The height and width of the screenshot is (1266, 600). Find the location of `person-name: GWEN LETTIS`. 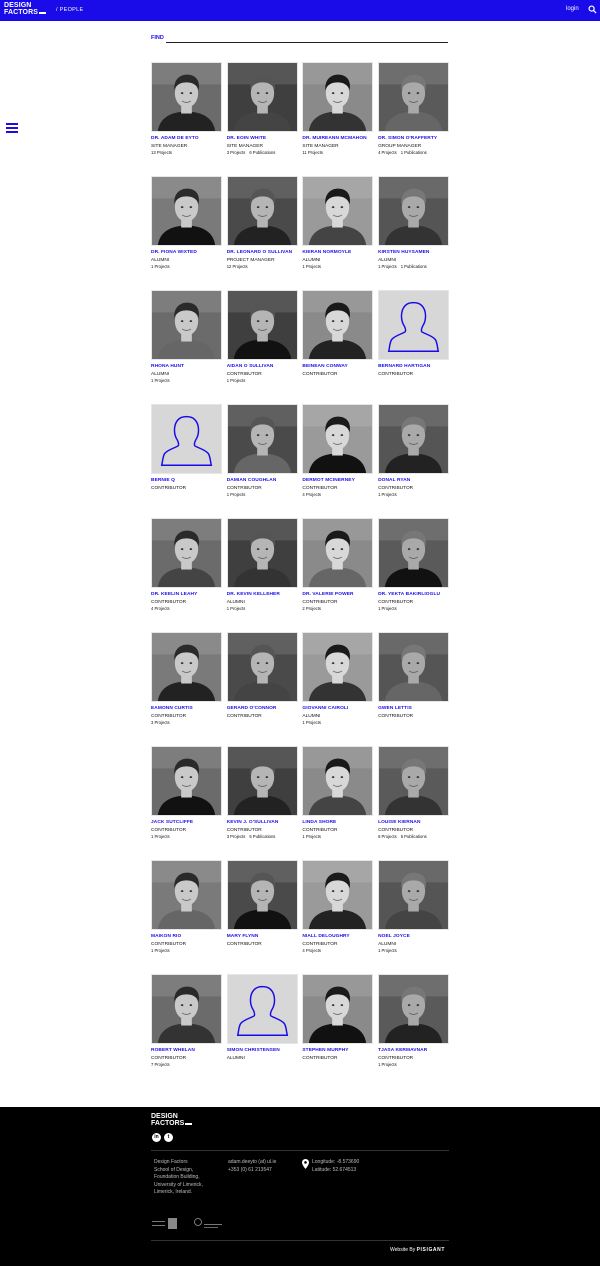

person-name: GWEN LETTIS is located at coordinates (413, 708).